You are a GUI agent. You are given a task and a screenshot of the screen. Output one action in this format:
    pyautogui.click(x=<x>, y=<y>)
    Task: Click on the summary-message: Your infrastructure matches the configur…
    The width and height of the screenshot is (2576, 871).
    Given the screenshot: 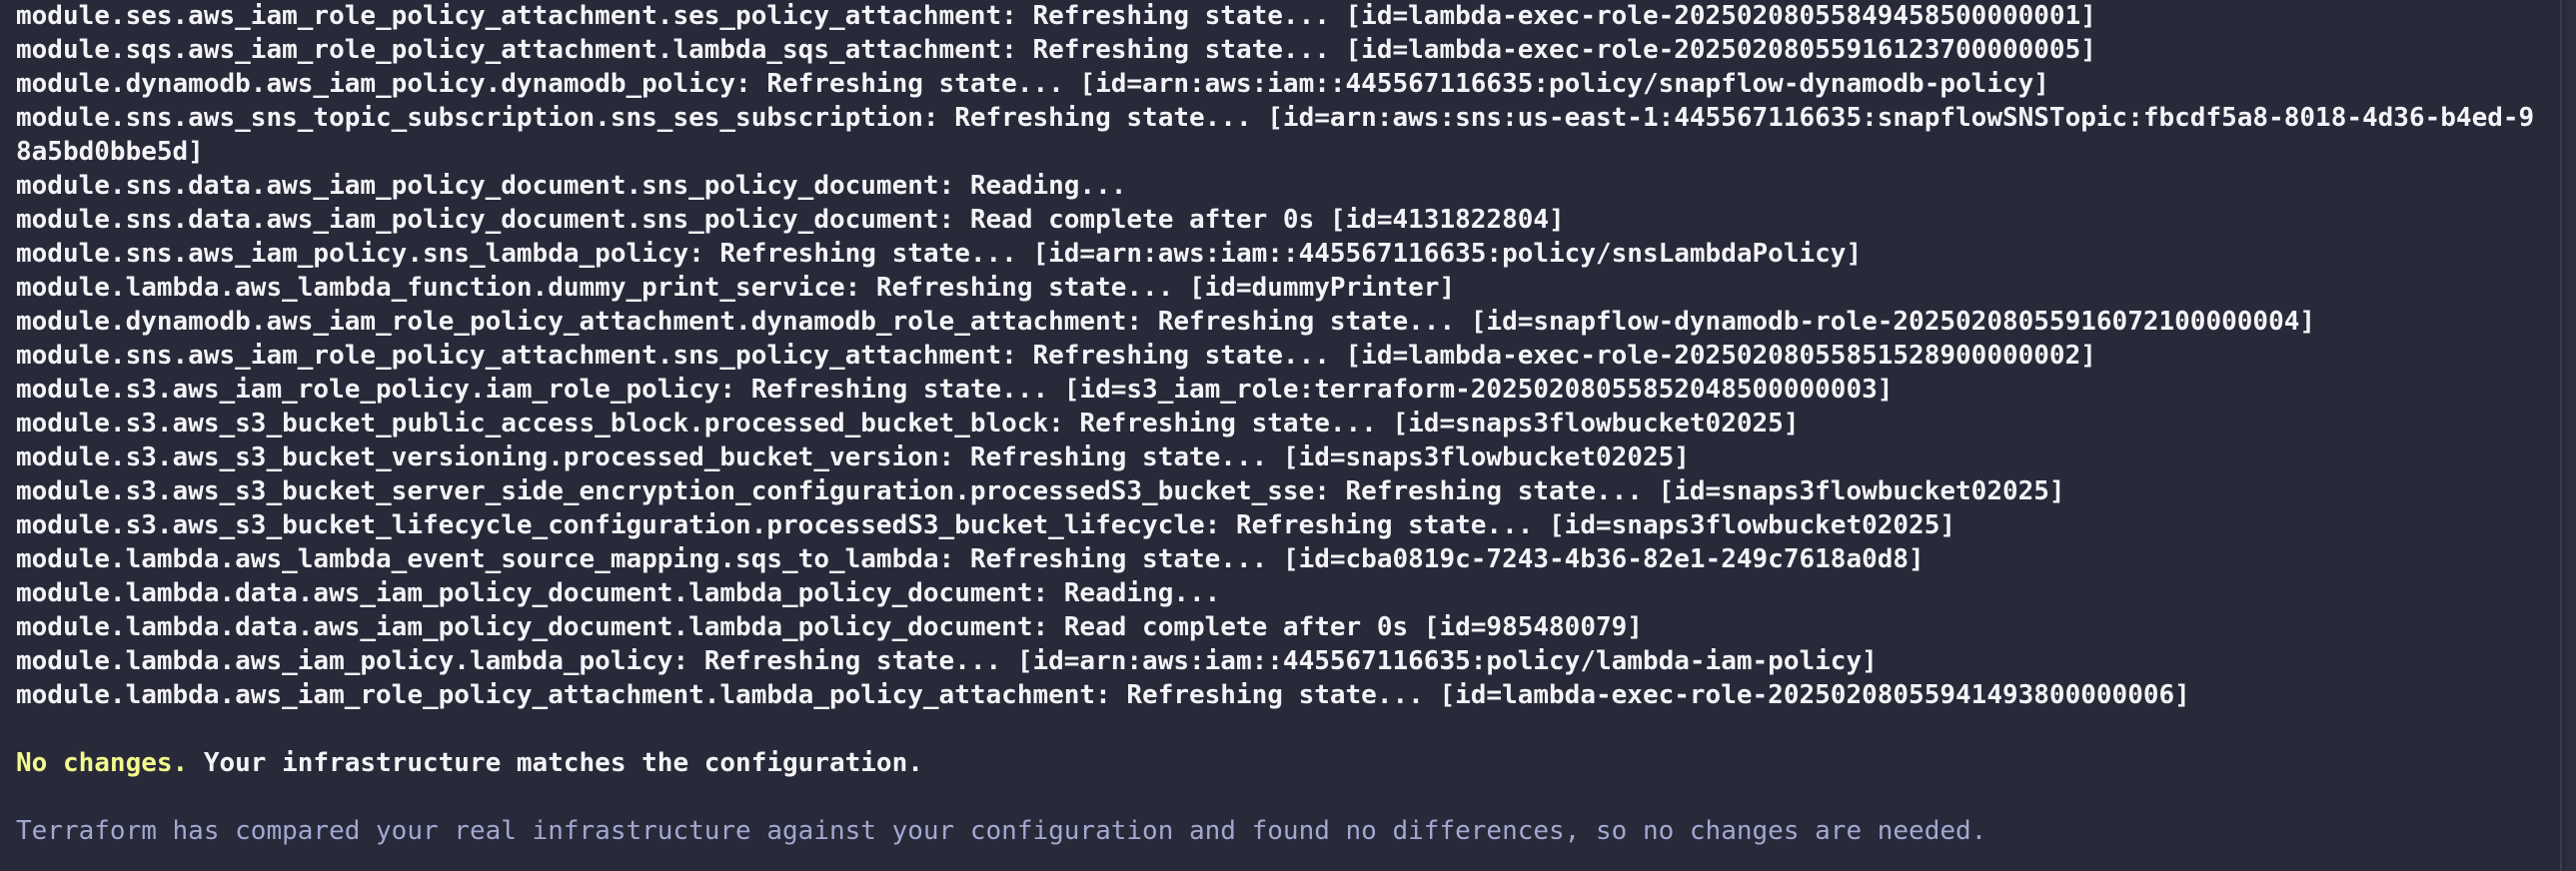 What is the action you would take?
    pyautogui.click(x=555, y=763)
    